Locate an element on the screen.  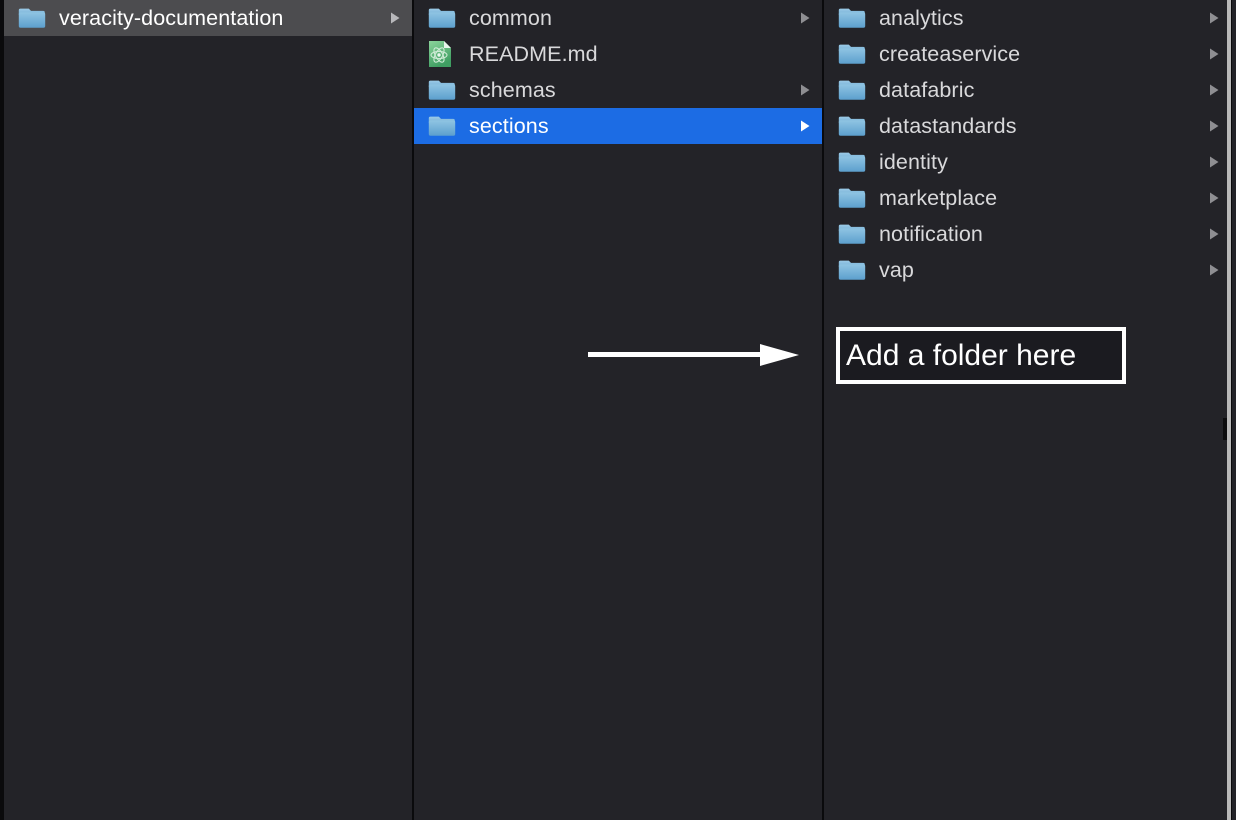
list-item-label: marketplace is located at coordinates (938, 198).